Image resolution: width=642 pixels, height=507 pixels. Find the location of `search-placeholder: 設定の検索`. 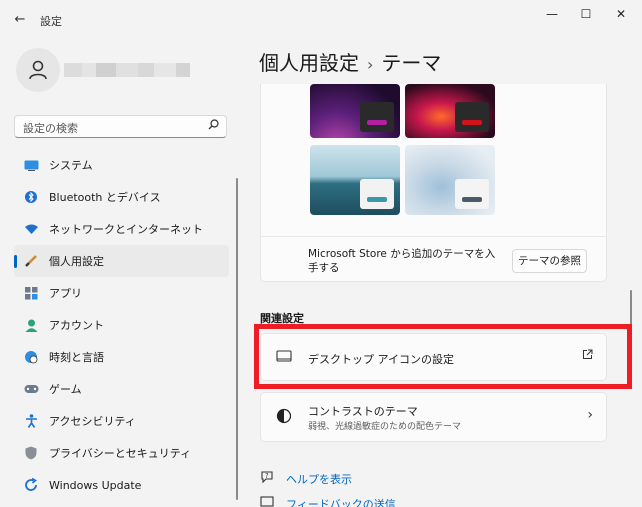

search-placeholder: 設定の検索 is located at coordinates (50, 128).